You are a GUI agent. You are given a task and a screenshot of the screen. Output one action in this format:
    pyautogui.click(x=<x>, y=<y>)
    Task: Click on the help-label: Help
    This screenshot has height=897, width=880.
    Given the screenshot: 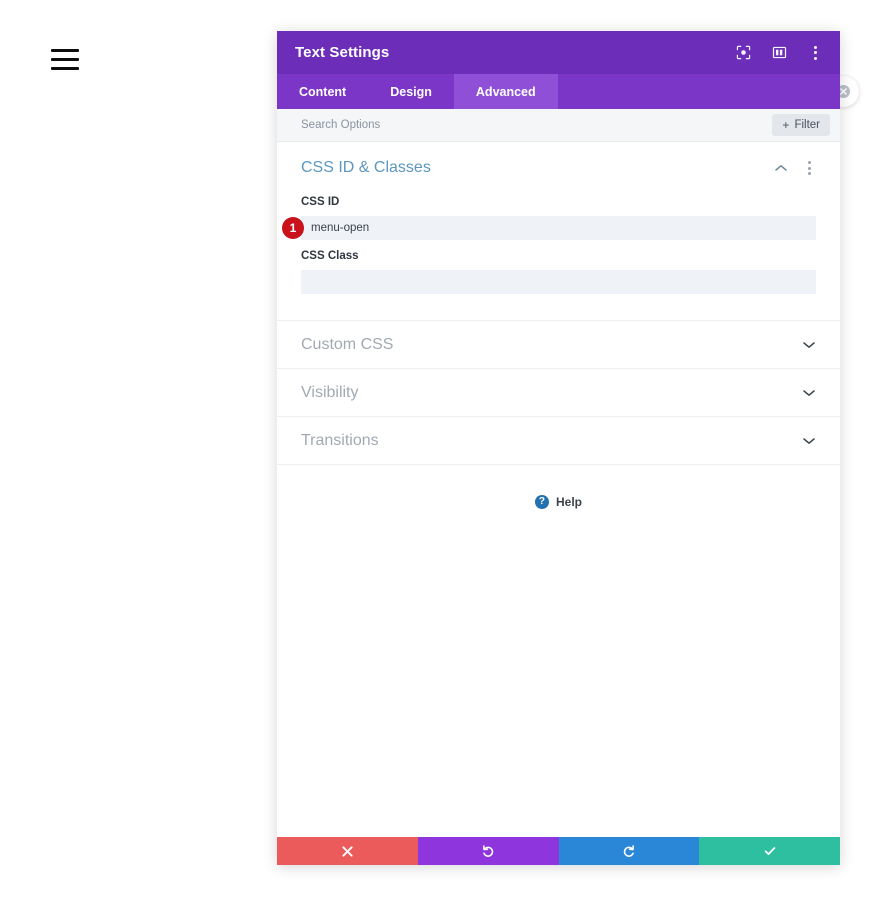 What is the action you would take?
    pyautogui.click(x=568, y=502)
    